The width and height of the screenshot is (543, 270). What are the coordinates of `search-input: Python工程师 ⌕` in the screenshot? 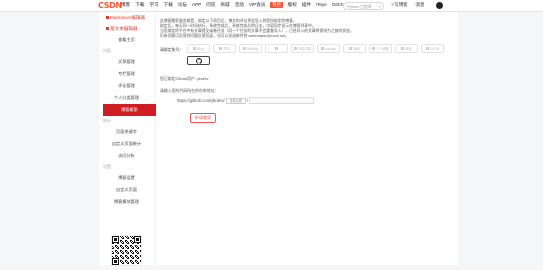 It's located at (363, 6).